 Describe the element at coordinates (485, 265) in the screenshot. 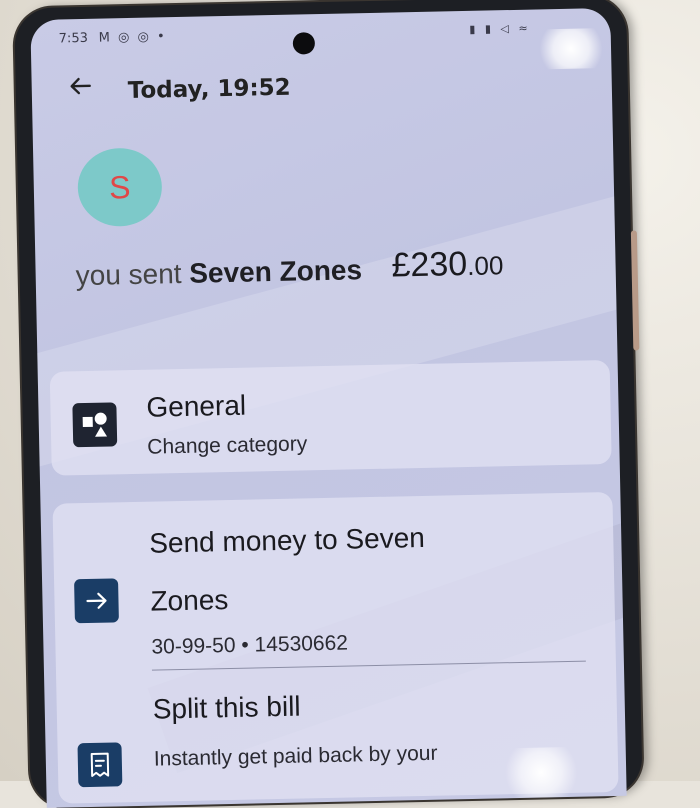

I see `amount-minor: .00` at that location.